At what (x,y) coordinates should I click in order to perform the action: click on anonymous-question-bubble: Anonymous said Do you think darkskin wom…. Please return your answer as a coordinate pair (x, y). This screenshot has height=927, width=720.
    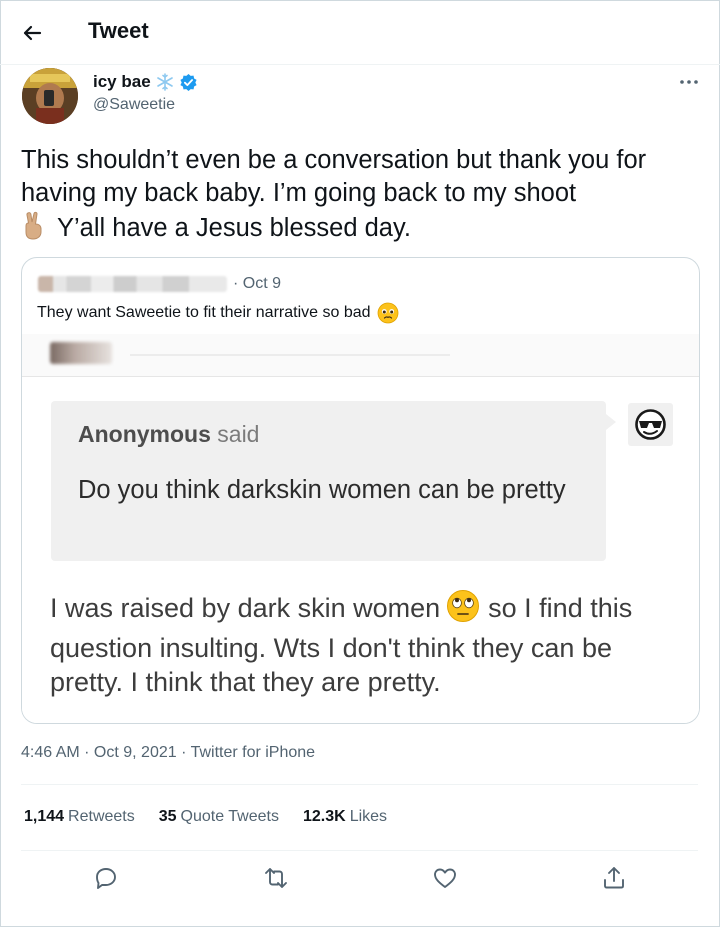
    Looking at the image, I should click on (328, 481).